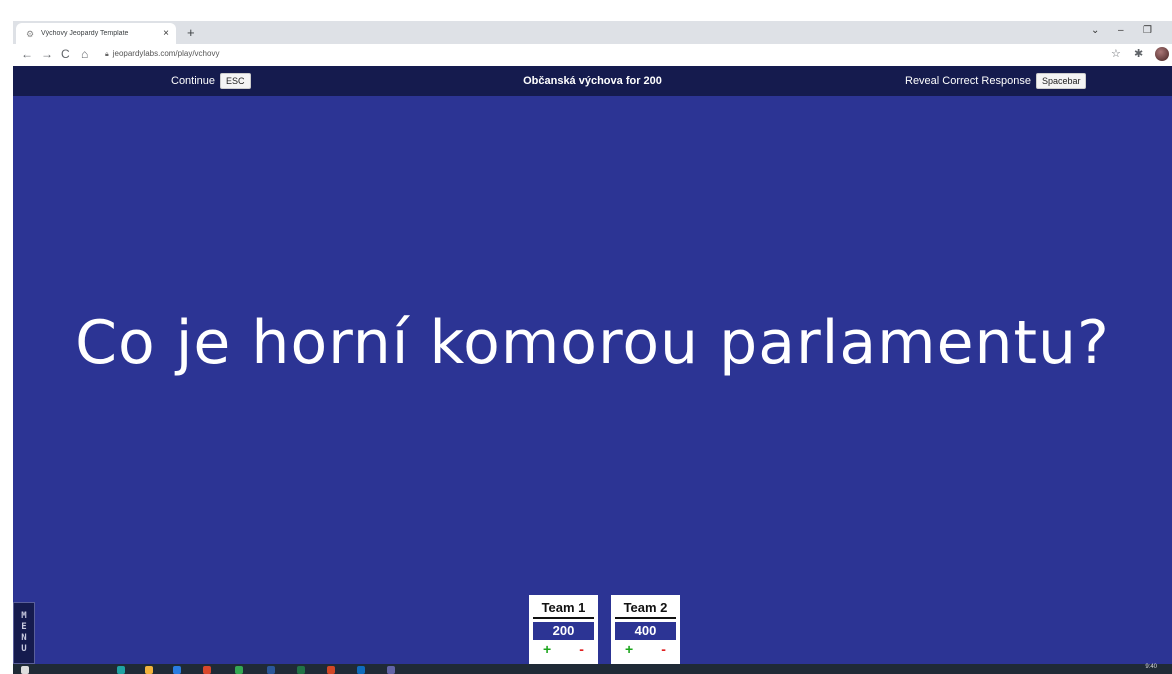  I want to click on tab-search-icon: ⌄, so click(1095, 30).